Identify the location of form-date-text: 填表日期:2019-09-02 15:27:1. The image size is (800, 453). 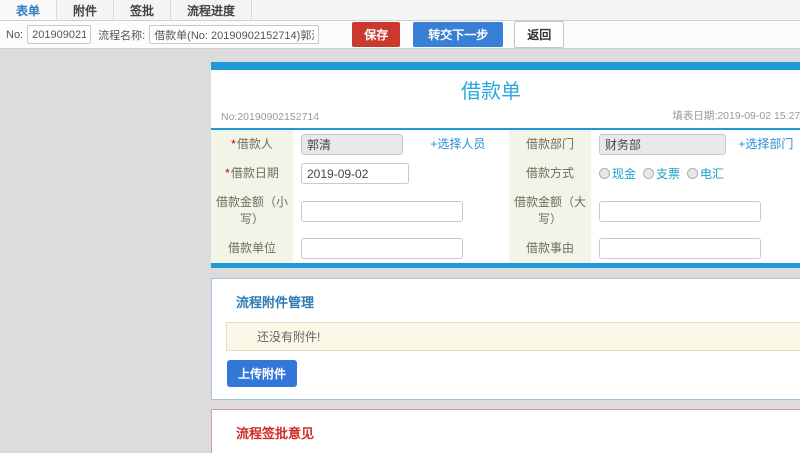
(736, 116).